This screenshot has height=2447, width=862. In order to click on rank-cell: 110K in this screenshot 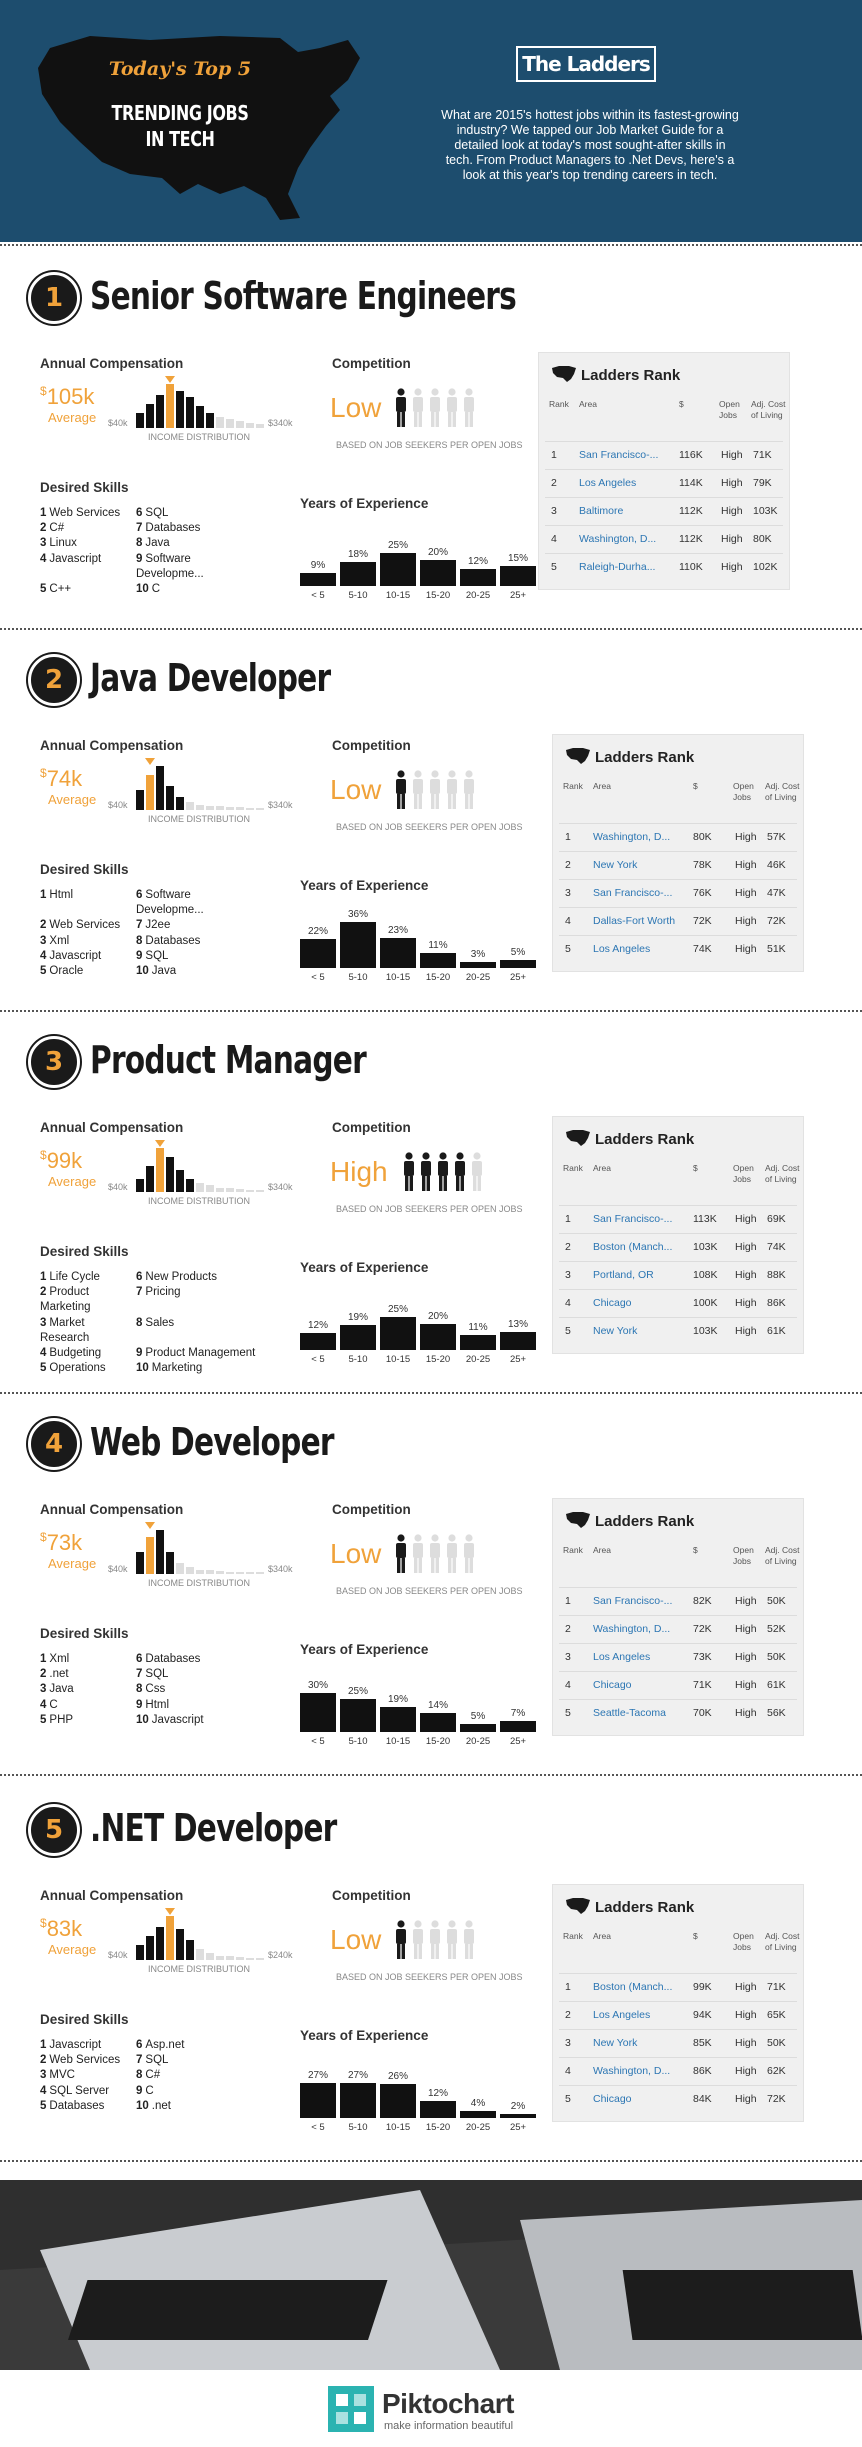, I will do `click(691, 567)`.